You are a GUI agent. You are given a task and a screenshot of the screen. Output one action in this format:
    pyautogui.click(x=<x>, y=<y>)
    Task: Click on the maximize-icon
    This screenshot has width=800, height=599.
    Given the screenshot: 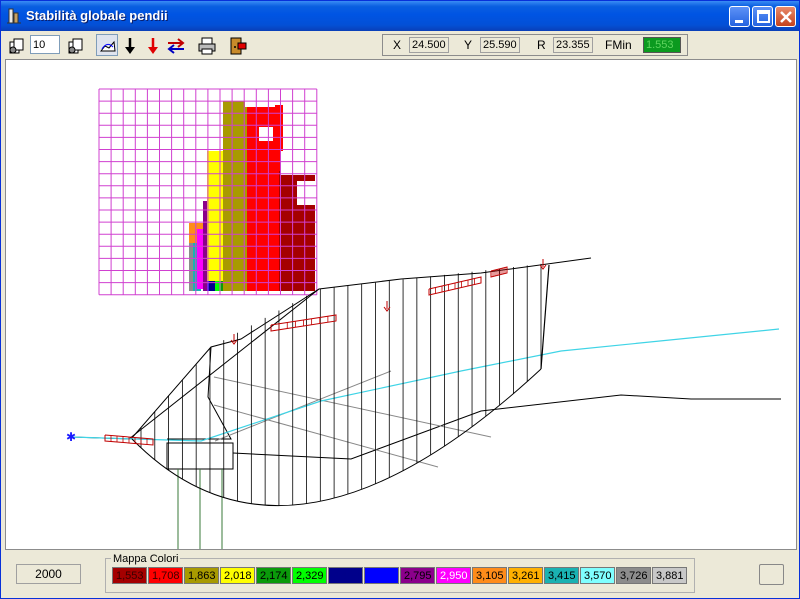 What is the action you would take?
    pyautogui.click(x=763, y=16)
    